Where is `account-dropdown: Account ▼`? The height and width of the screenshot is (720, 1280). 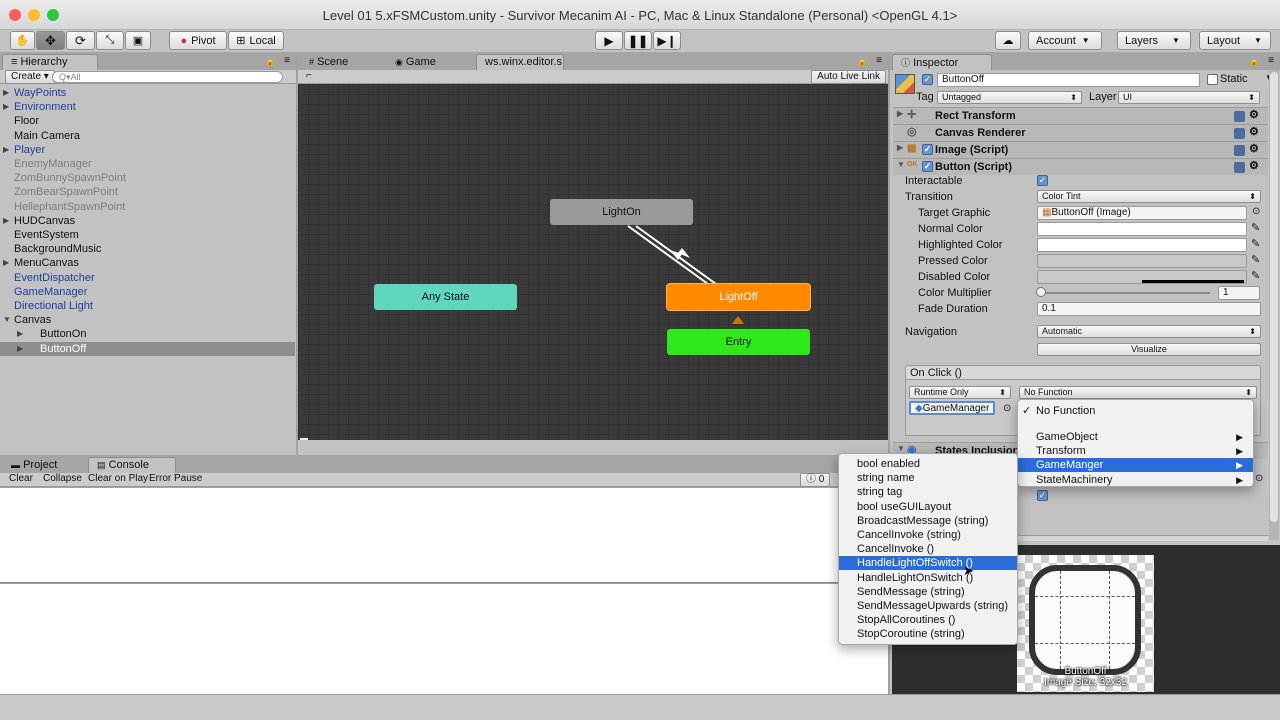 account-dropdown: Account ▼ is located at coordinates (1065, 40).